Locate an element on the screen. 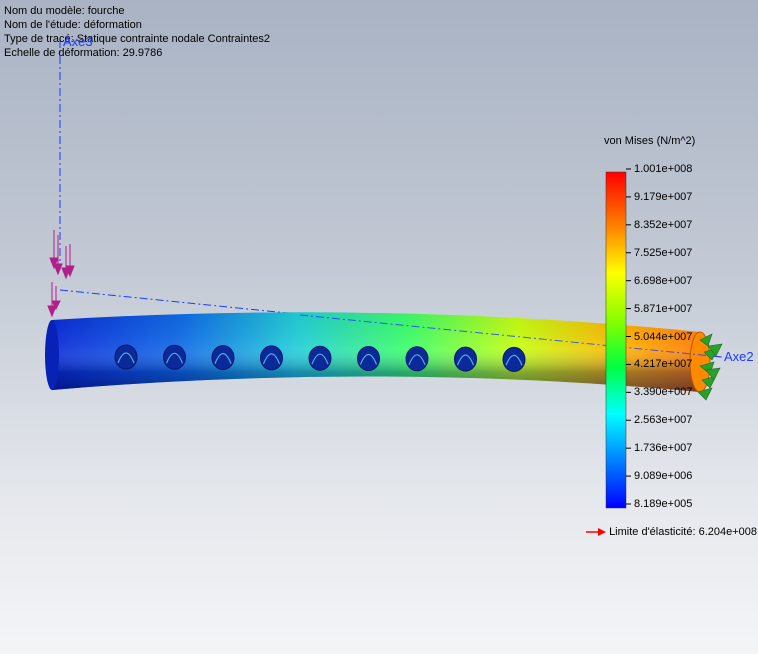  legend-tick-label: 8.189e+005 is located at coordinates (663, 504).